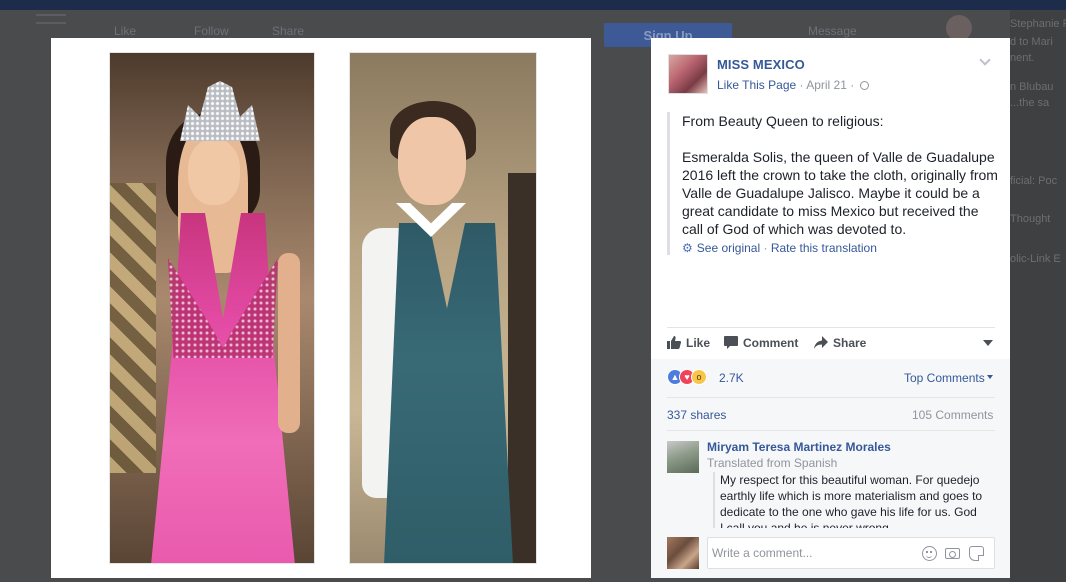 The height and width of the screenshot is (582, 1066). I want to click on wow-reaction-icon: o, so click(699, 377).